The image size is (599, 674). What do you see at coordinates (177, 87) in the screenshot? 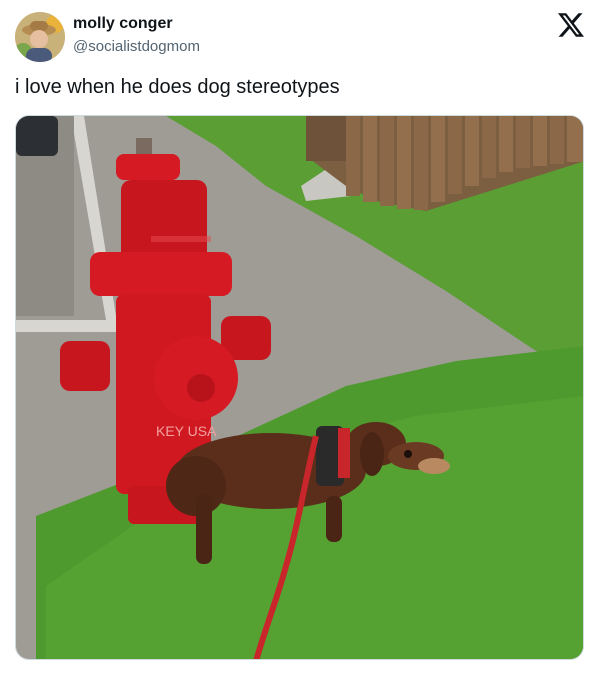
I see `tweet-text: i love when he does dog stereotypes` at bounding box center [177, 87].